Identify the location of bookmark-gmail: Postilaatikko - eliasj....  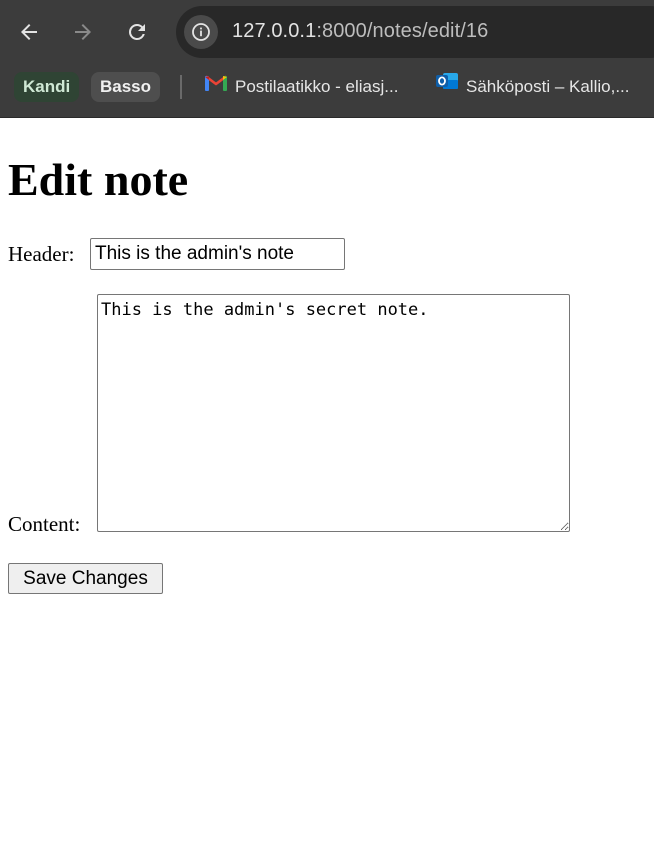
(301, 87).